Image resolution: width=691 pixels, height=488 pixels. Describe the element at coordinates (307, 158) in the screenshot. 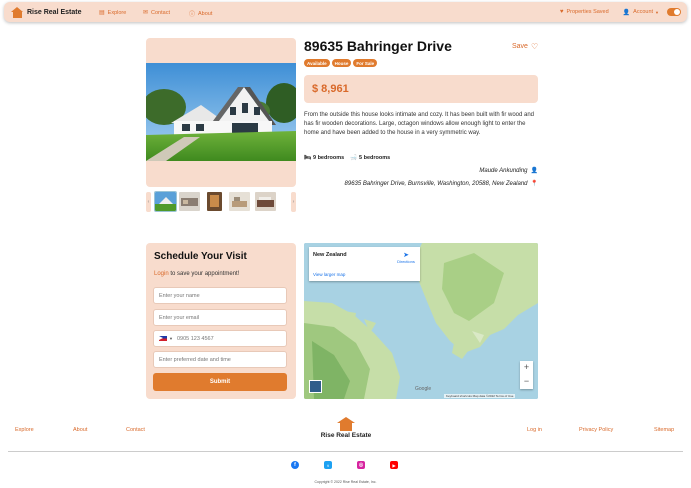

I see `bed-icon: 🛏` at that location.